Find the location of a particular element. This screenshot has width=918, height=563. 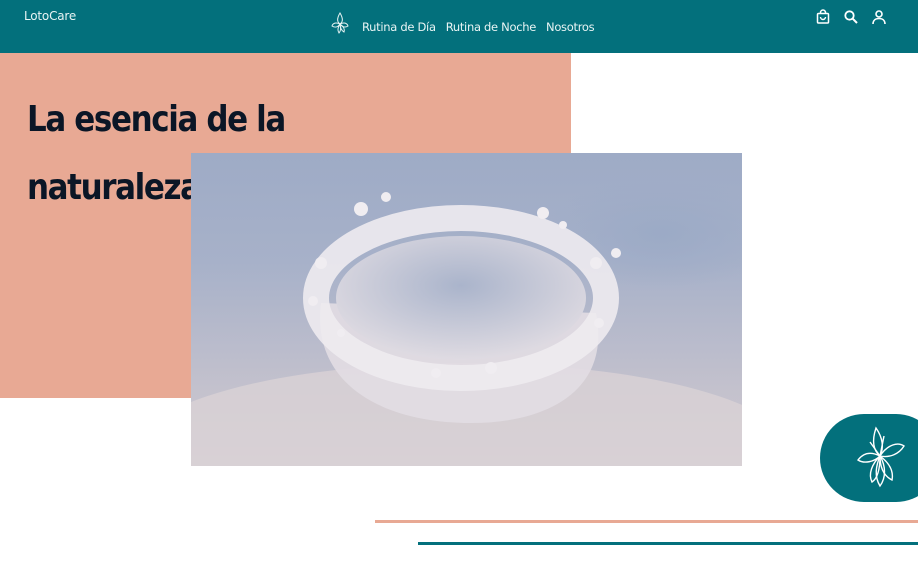

accent-line-teal is located at coordinates (668, 543).